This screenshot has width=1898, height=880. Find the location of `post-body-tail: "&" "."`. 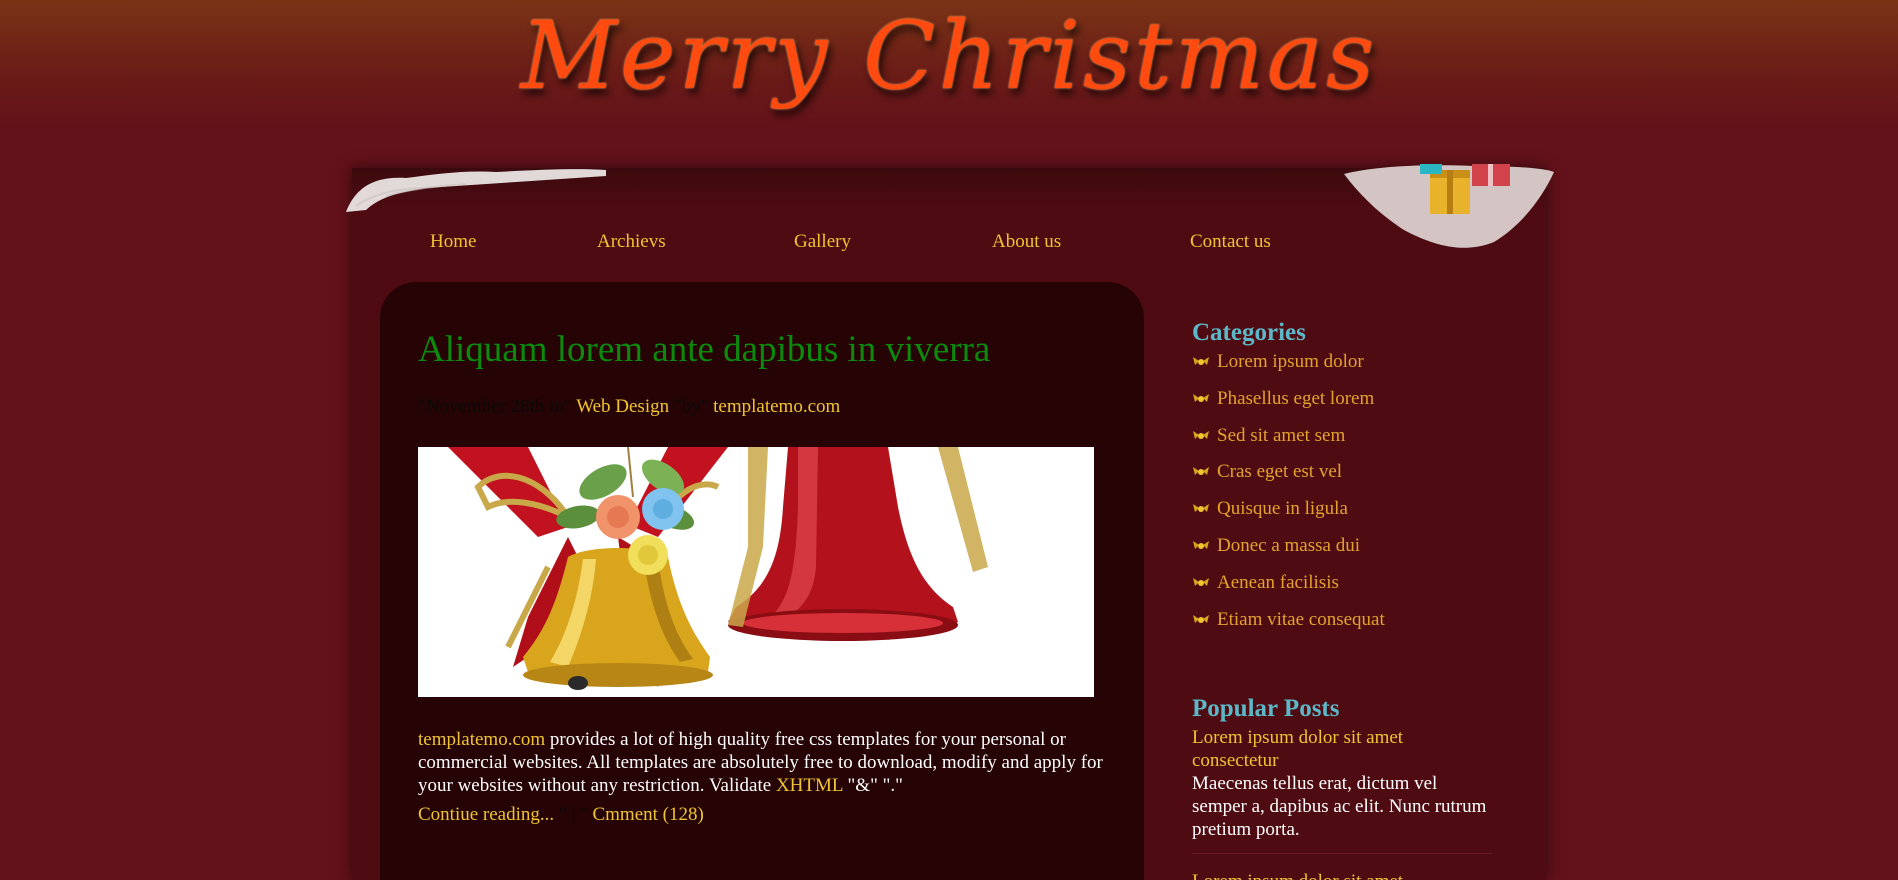

post-body-tail: "&" "." is located at coordinates (872, 785).